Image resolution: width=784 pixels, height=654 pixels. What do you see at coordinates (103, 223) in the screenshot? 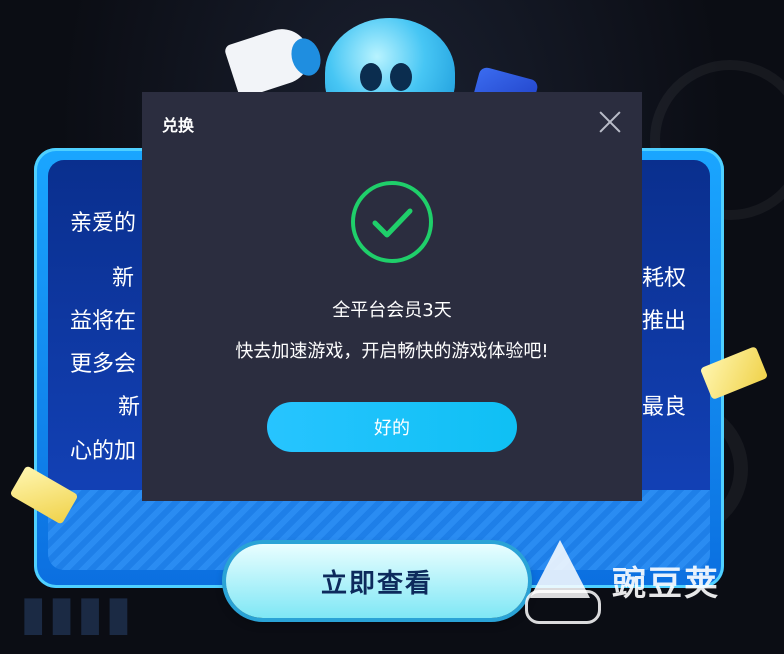
I see `card-text-line: 亲爱的` at bounding box center [103, 223].